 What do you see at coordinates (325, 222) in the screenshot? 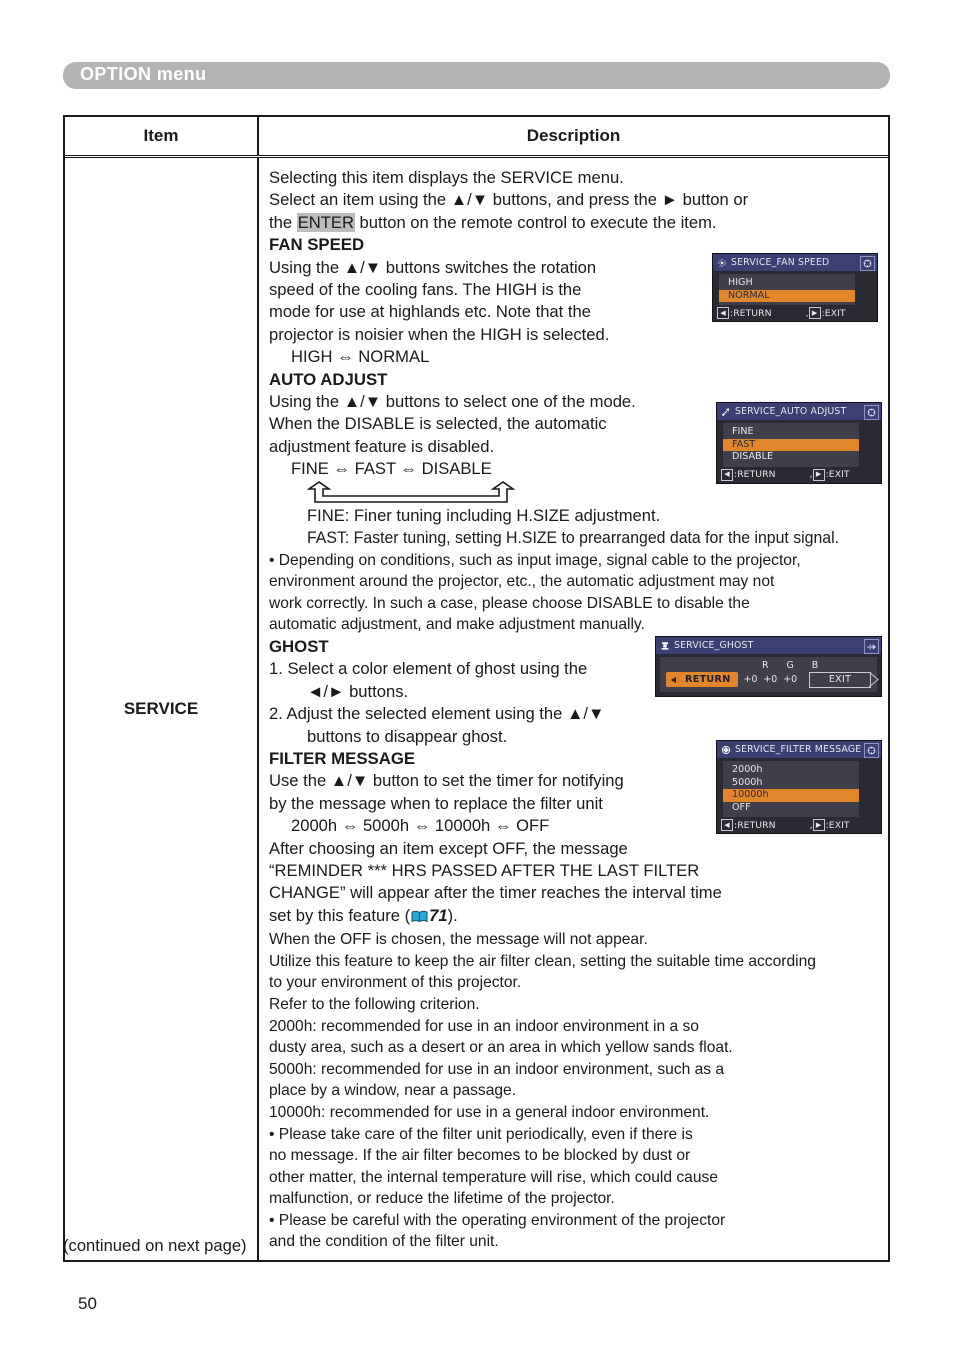
I see `enter-key-label: ENTER` at bounding box center [325, 222].